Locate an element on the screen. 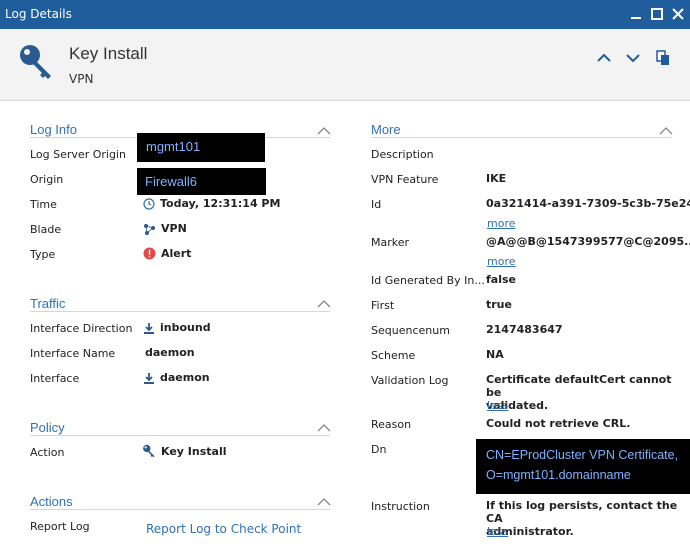  label-log-server-origin: Log Server Origin is located at coordinates (78, 154).